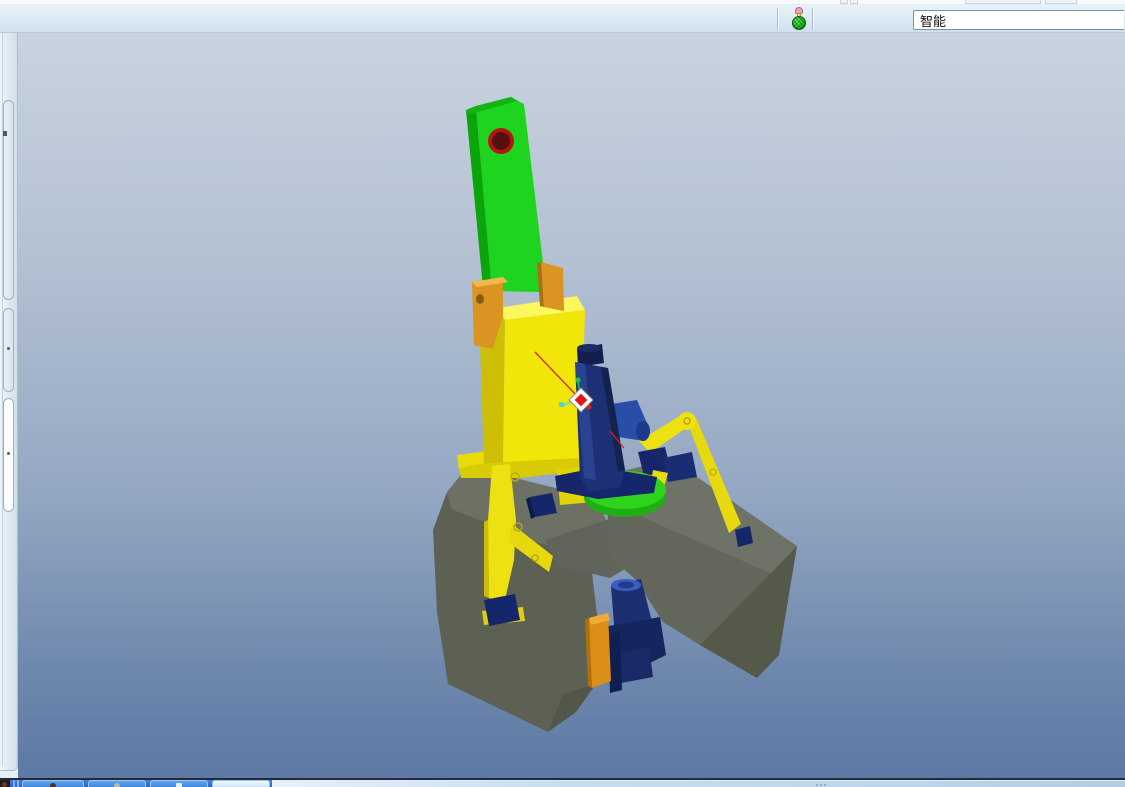 The width and height of the screenshot is (1125, 787). What do you see at coordinates (550, 286) in the screenshot?
I see `clevis-bracket-right` at bounding box center [550, 286].